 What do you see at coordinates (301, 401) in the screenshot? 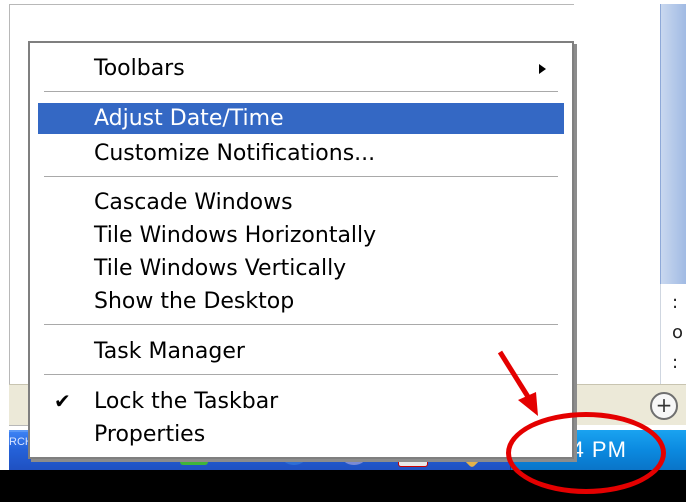
I see `menu-item-lock-taskbar: ✔ Lock the Taskbar` at bounding box center [301, 401].